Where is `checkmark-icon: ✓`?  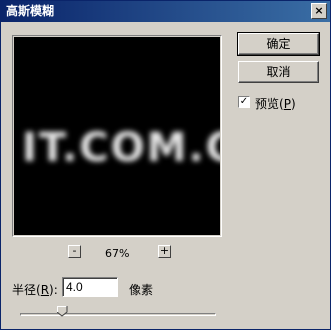
checkmark-icon: ✓ is located at coordinates (244, 101).